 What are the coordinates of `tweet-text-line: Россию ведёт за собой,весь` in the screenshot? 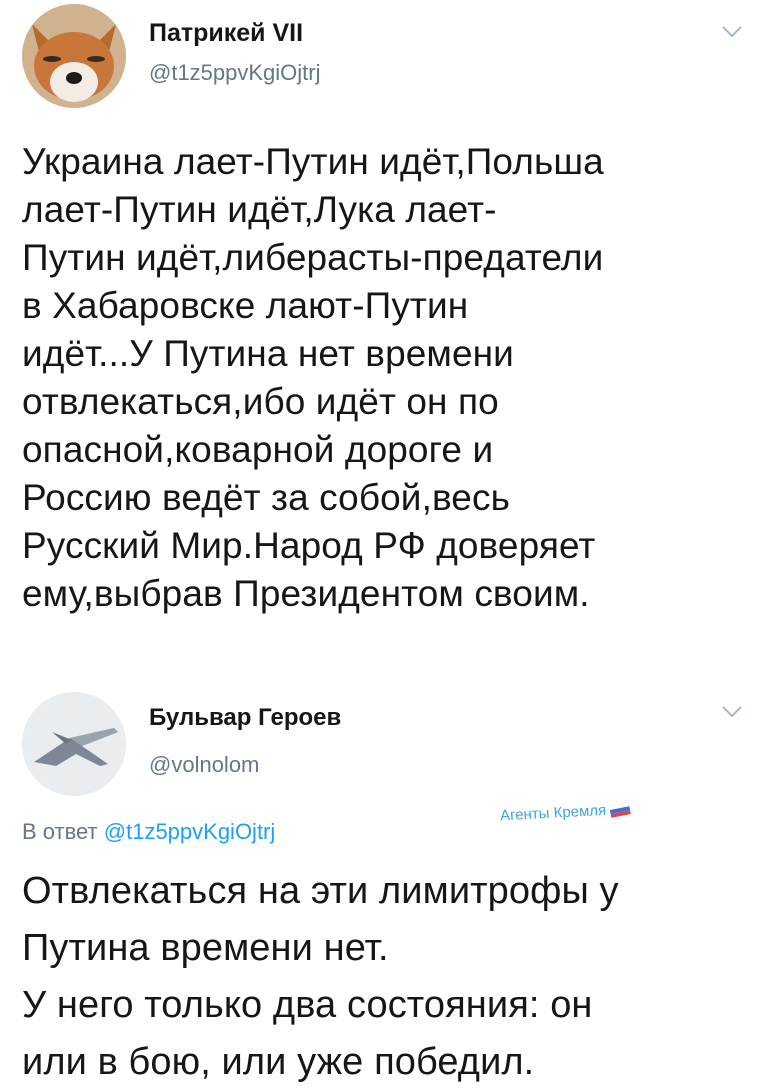 It's located at (266, 497).